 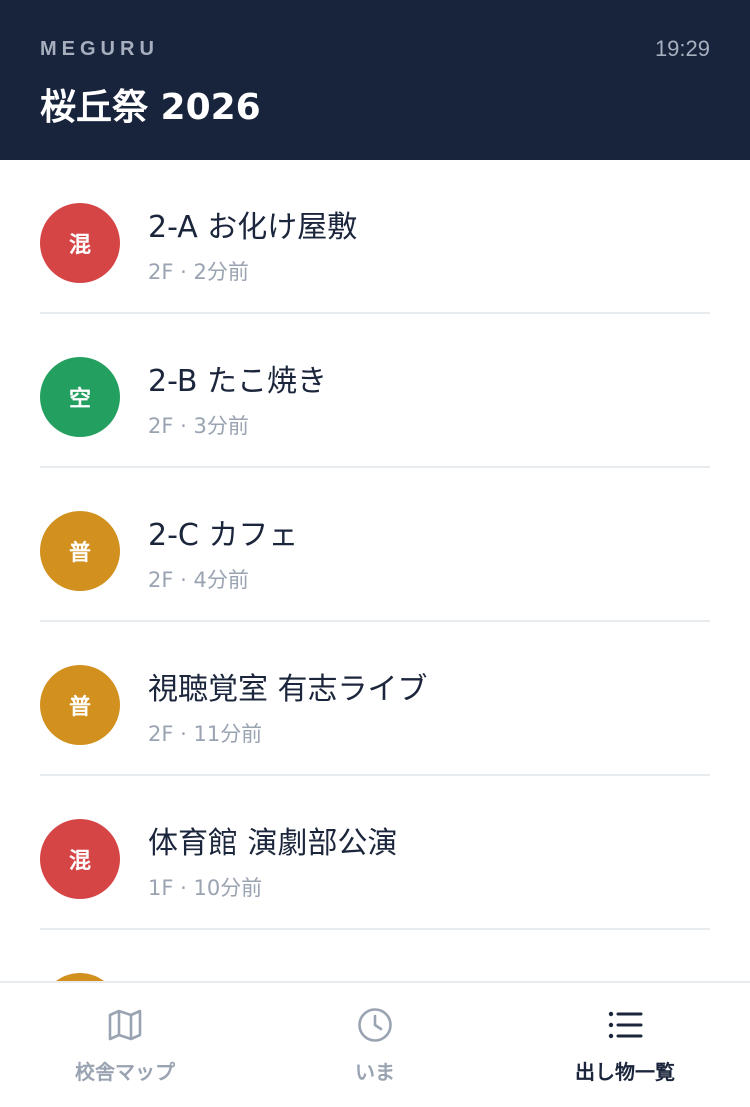 I want to click on exhibit-name: 2-A お化け屋敷, so click(x=253, y=227).